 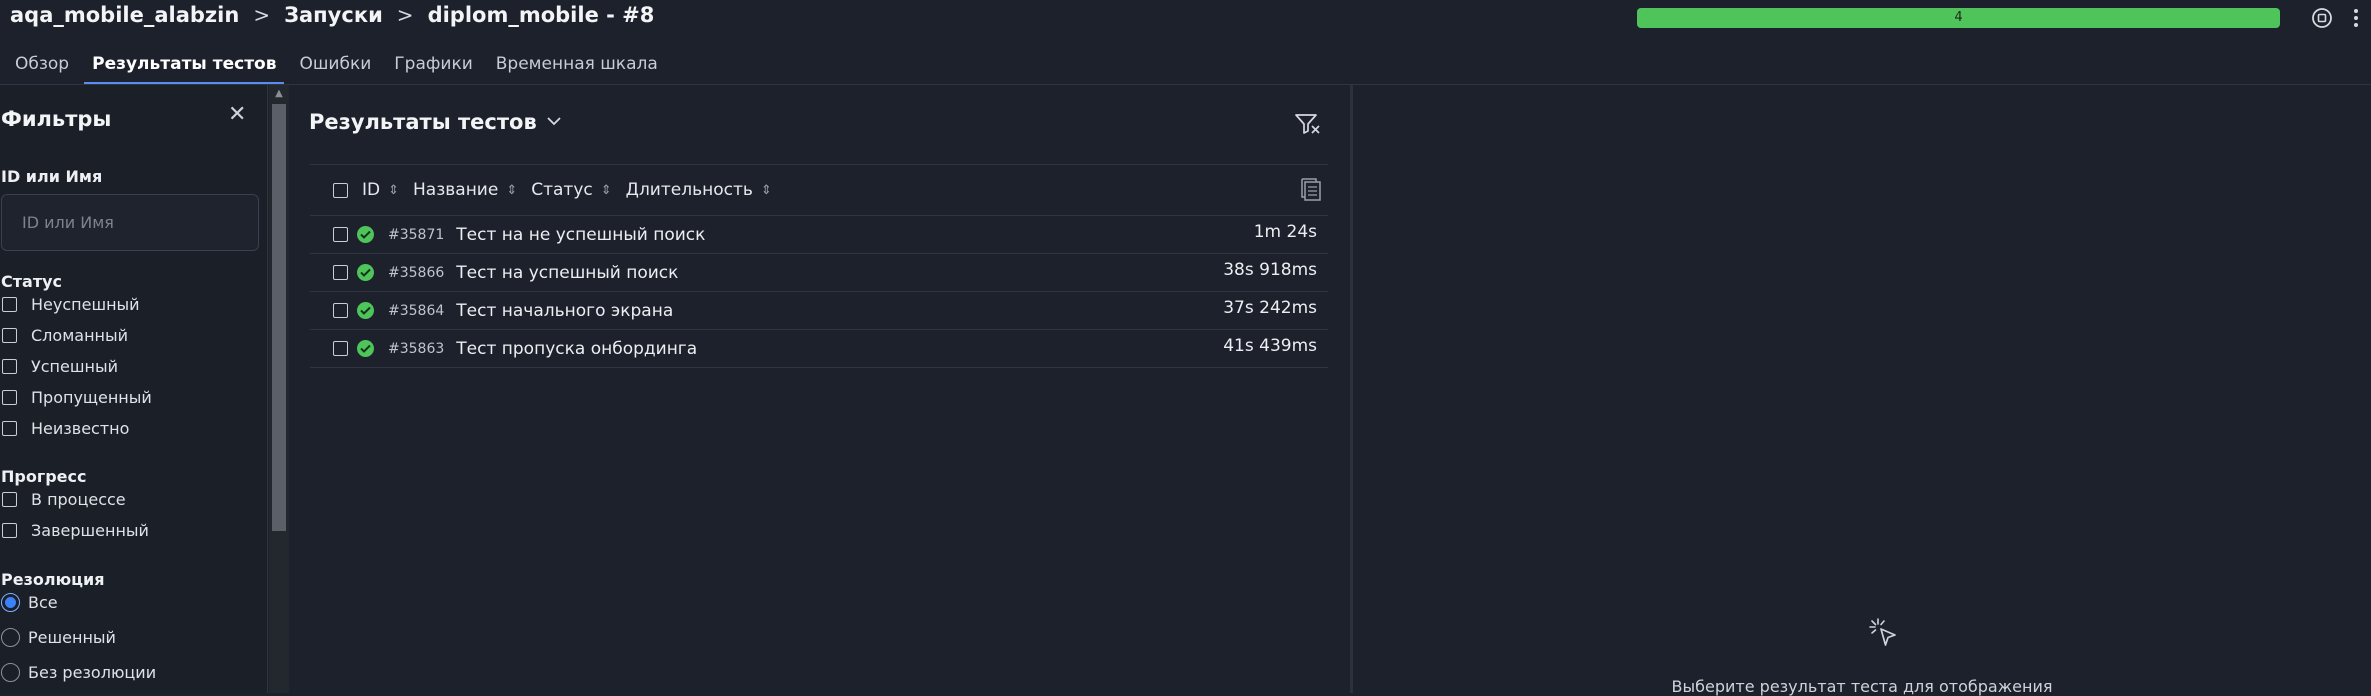 I want to click on column-id: ID ⇕, so click(x=380, y=190).